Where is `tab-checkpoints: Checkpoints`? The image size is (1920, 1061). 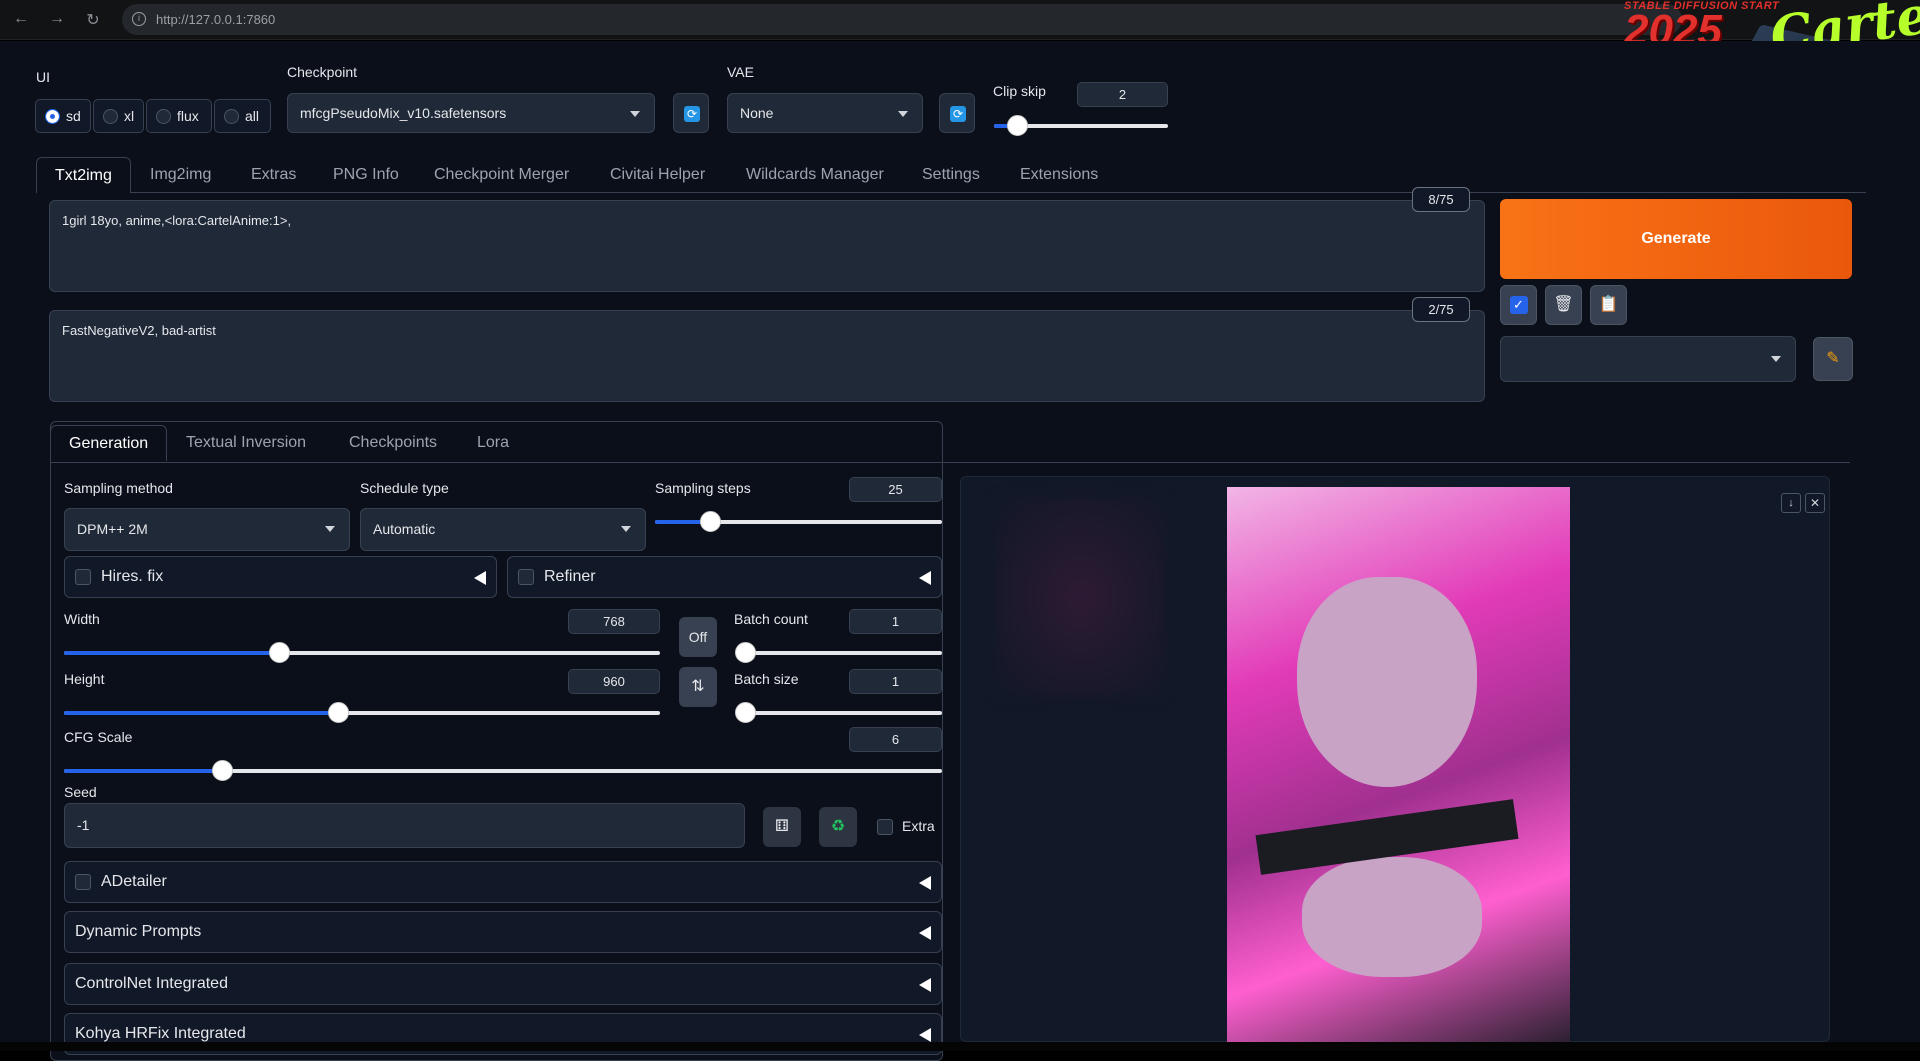
tab-checkpoints: Checkpoints is located at coordinates (393, 443).